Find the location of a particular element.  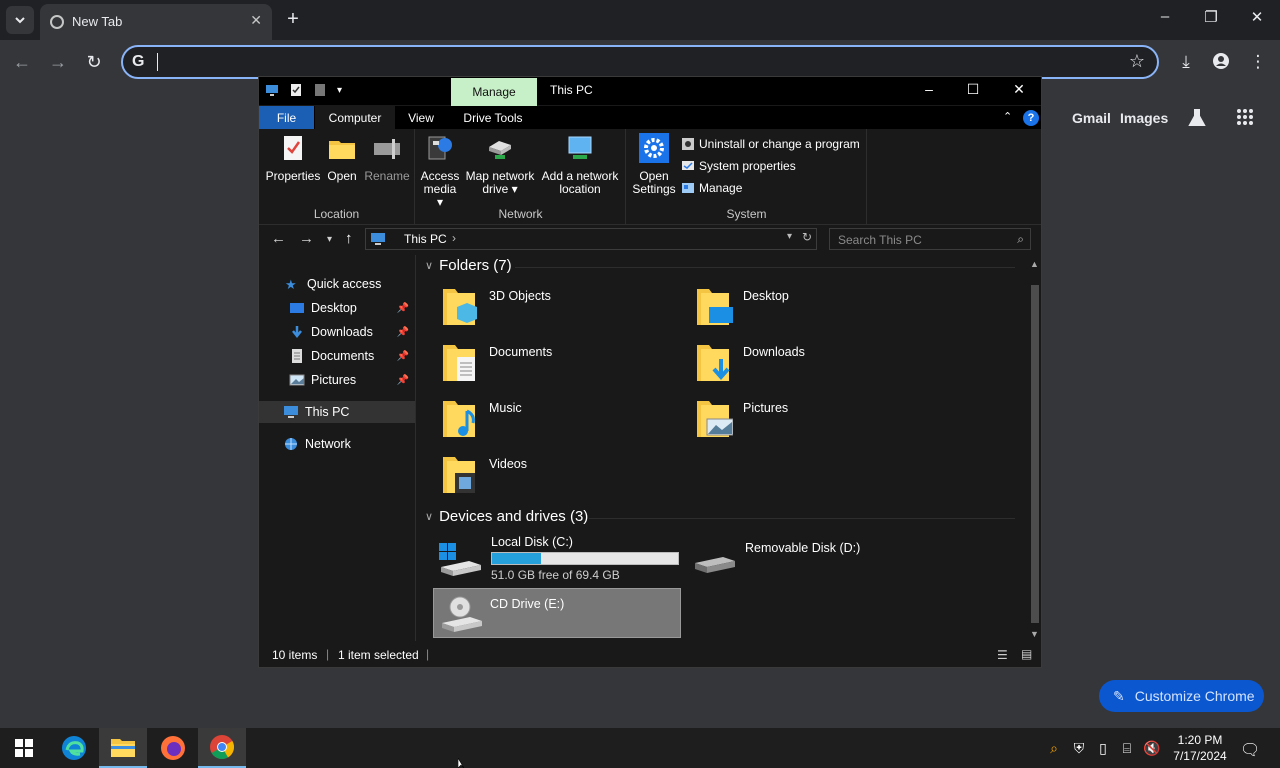

restore-button: ❐ is located at coordinates (1211, 17).